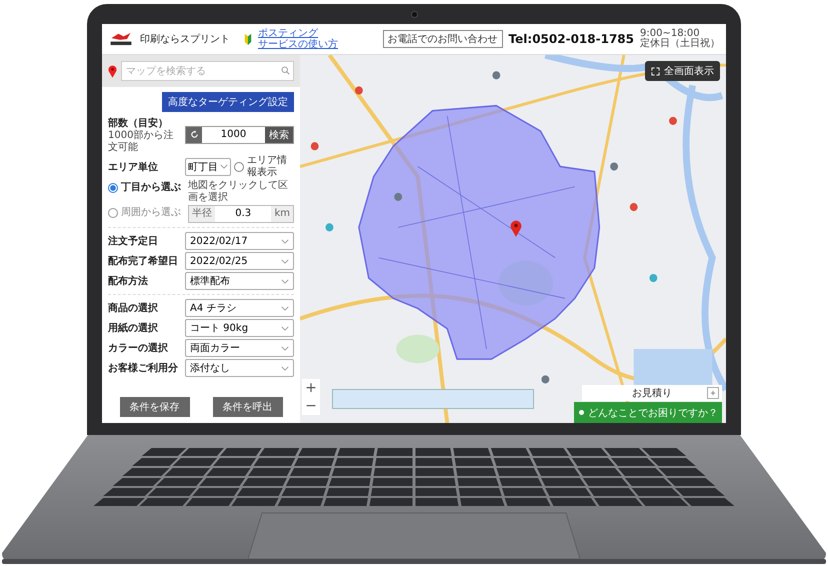 The height and width of the screenshot is (566, 828). Describe the element at coordinates (248, 39) in the screenshot. I see `beginner-mark-icon` at that location.